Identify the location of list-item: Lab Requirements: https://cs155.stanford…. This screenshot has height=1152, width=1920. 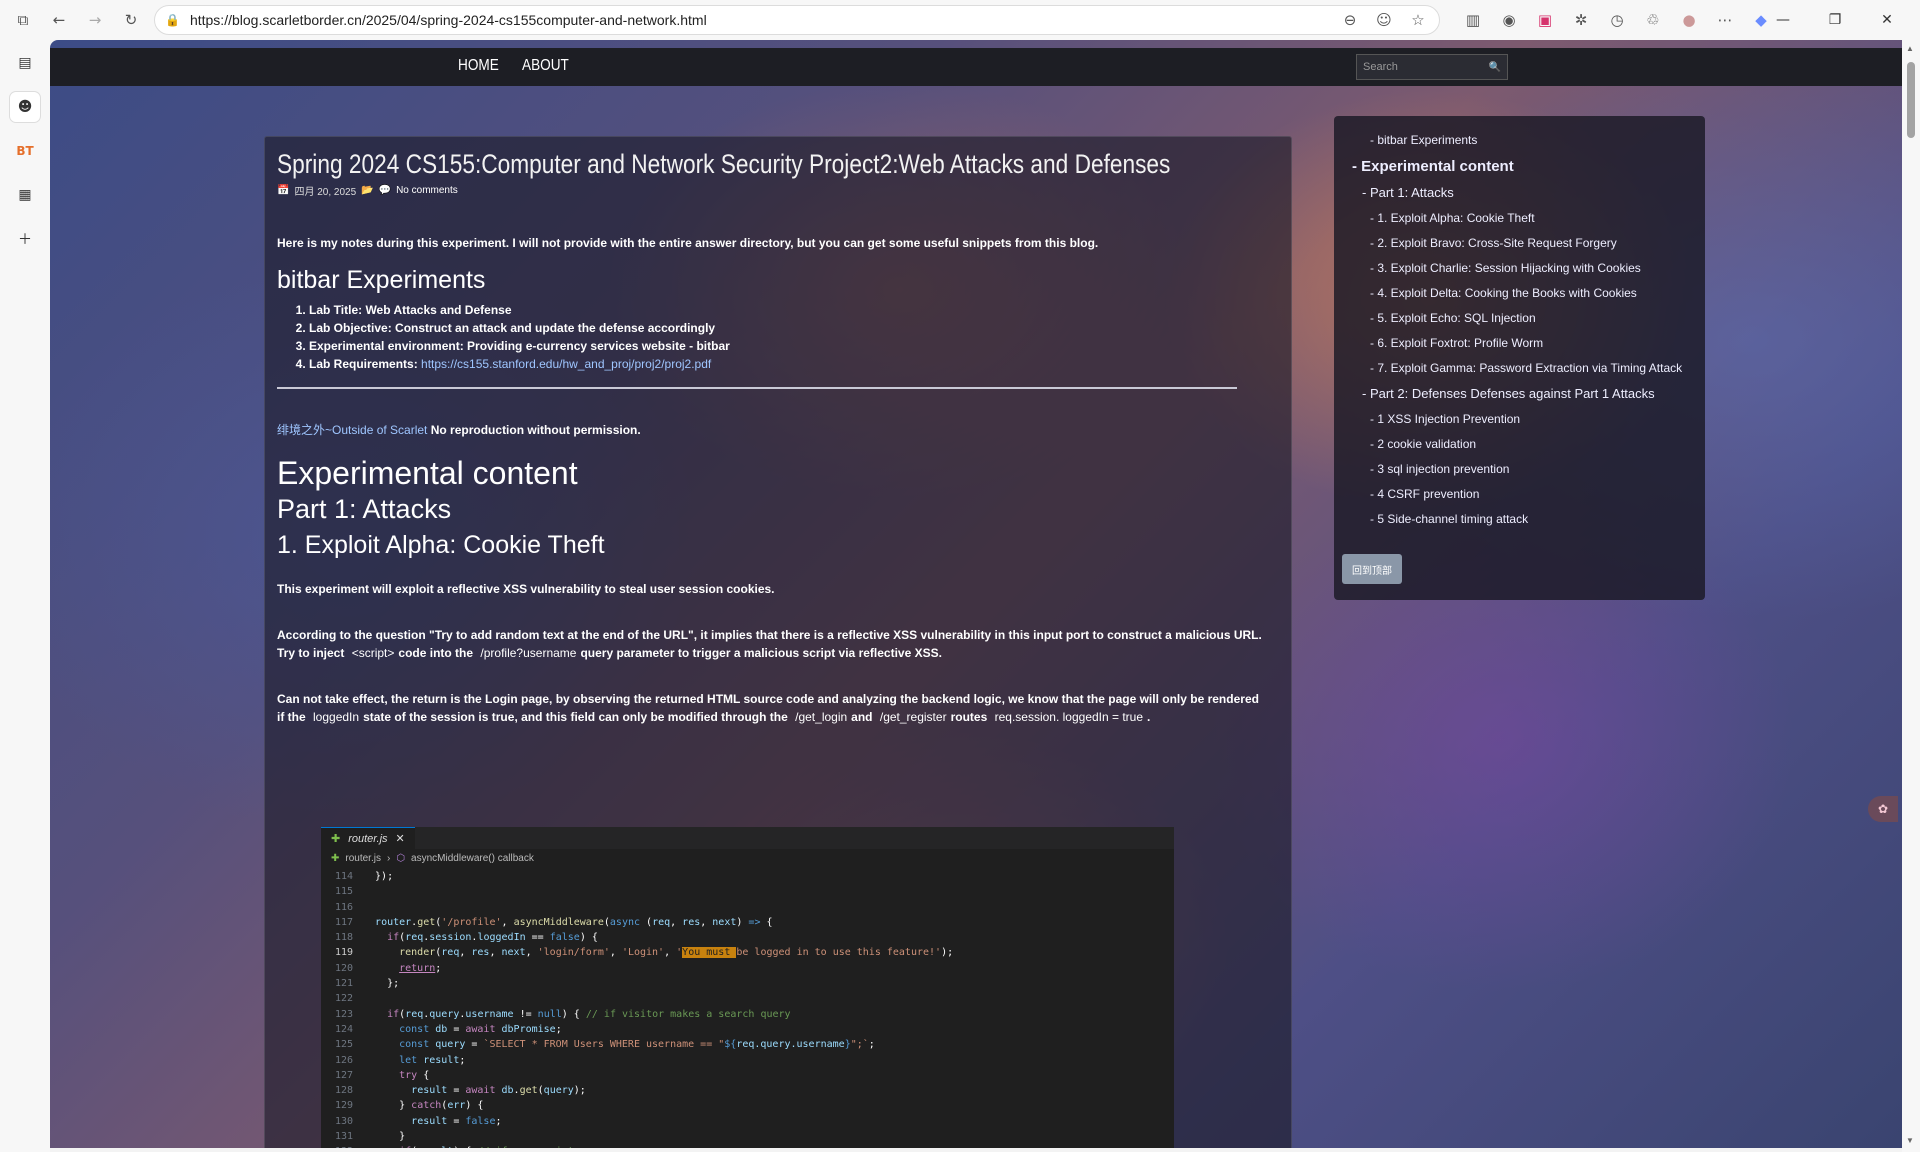
(794, 364).